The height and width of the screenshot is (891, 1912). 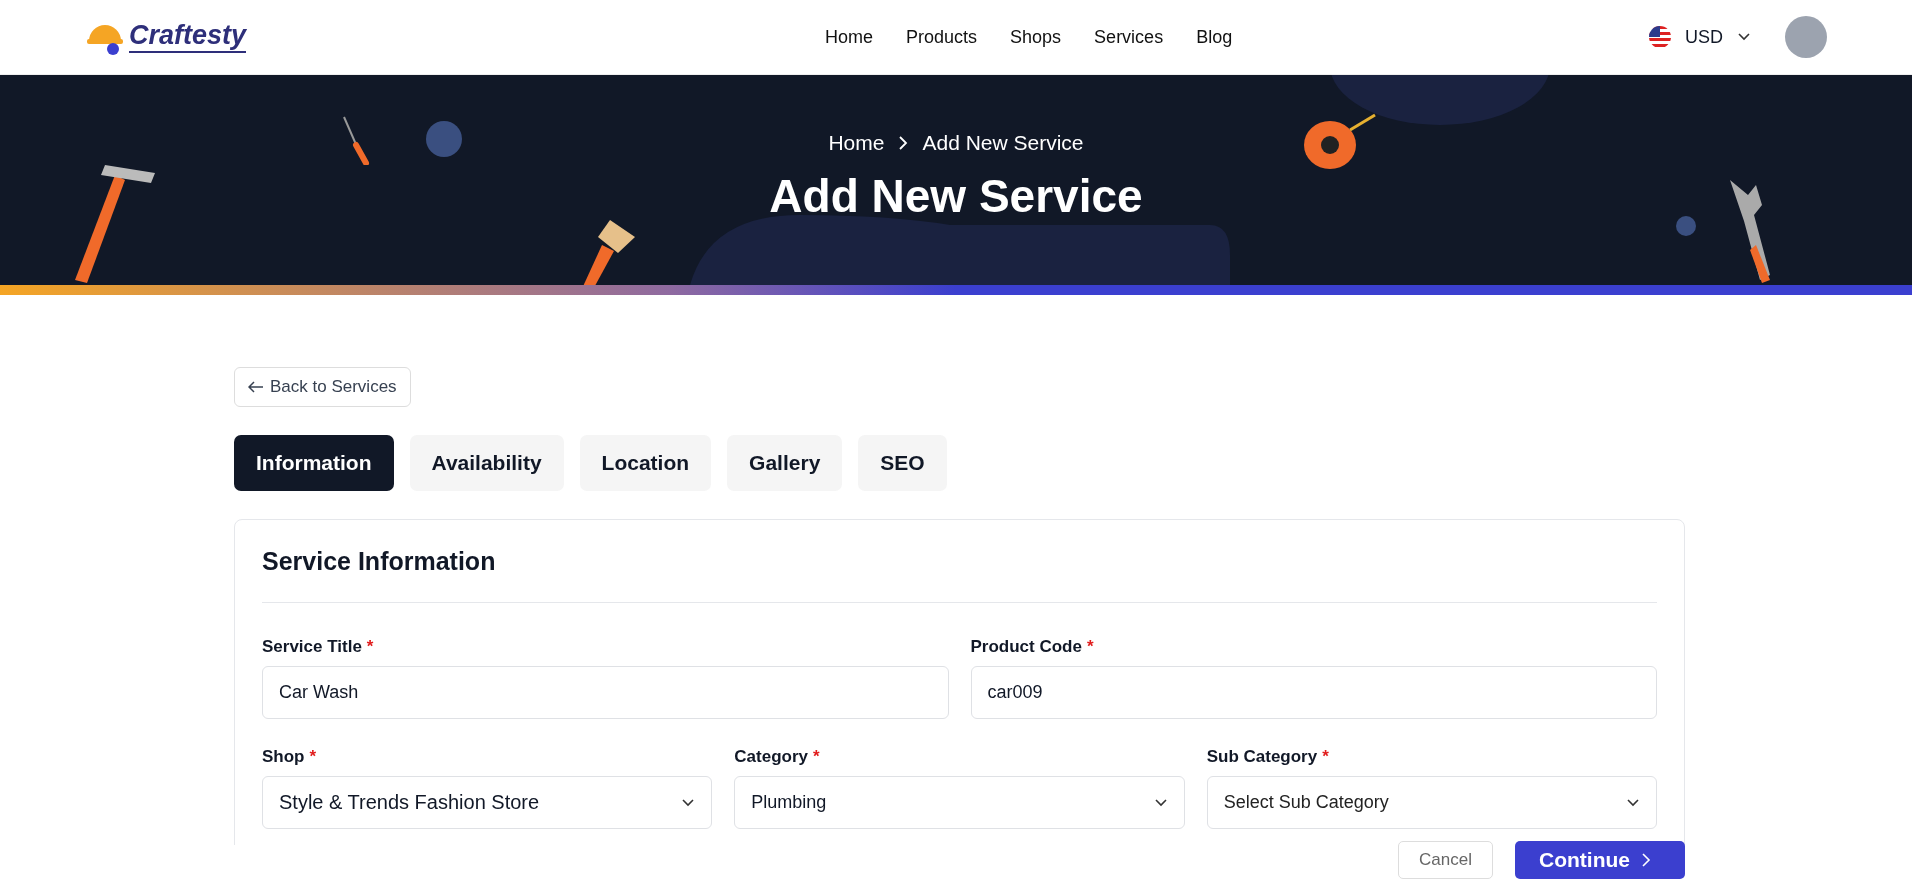 What do you see at coordinates (956, 196) in the screenshot?
I see `page-title: Add New Service` at bounding box center [956, 196].